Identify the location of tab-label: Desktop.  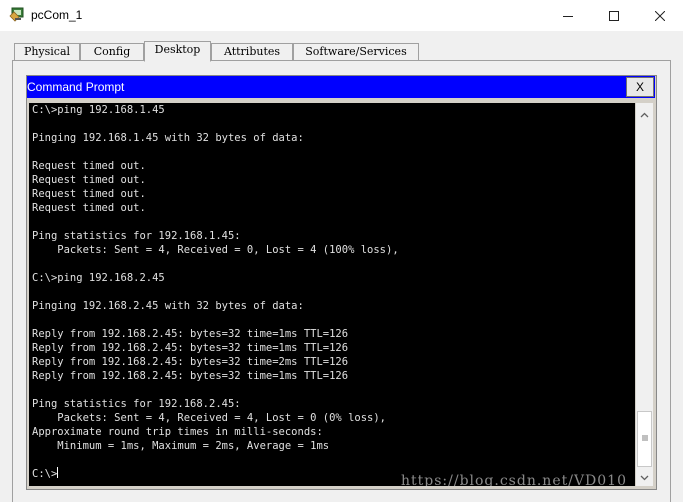
(177, 49).